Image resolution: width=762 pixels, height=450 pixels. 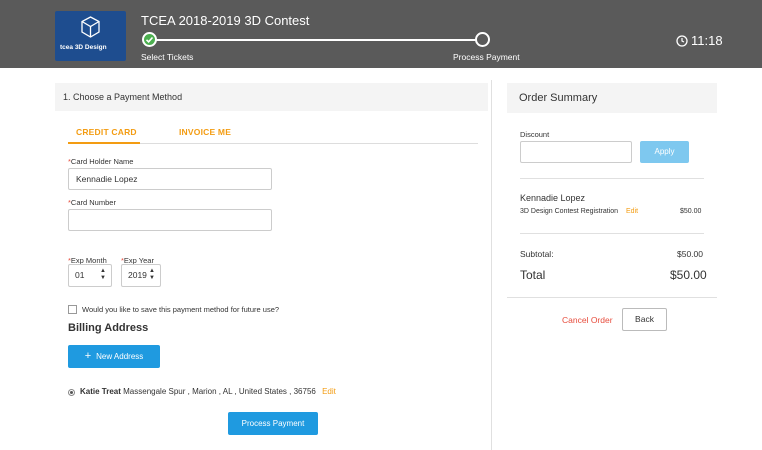 I want to click on process-payment-button: Process Payment, so click(x=273, y=423).